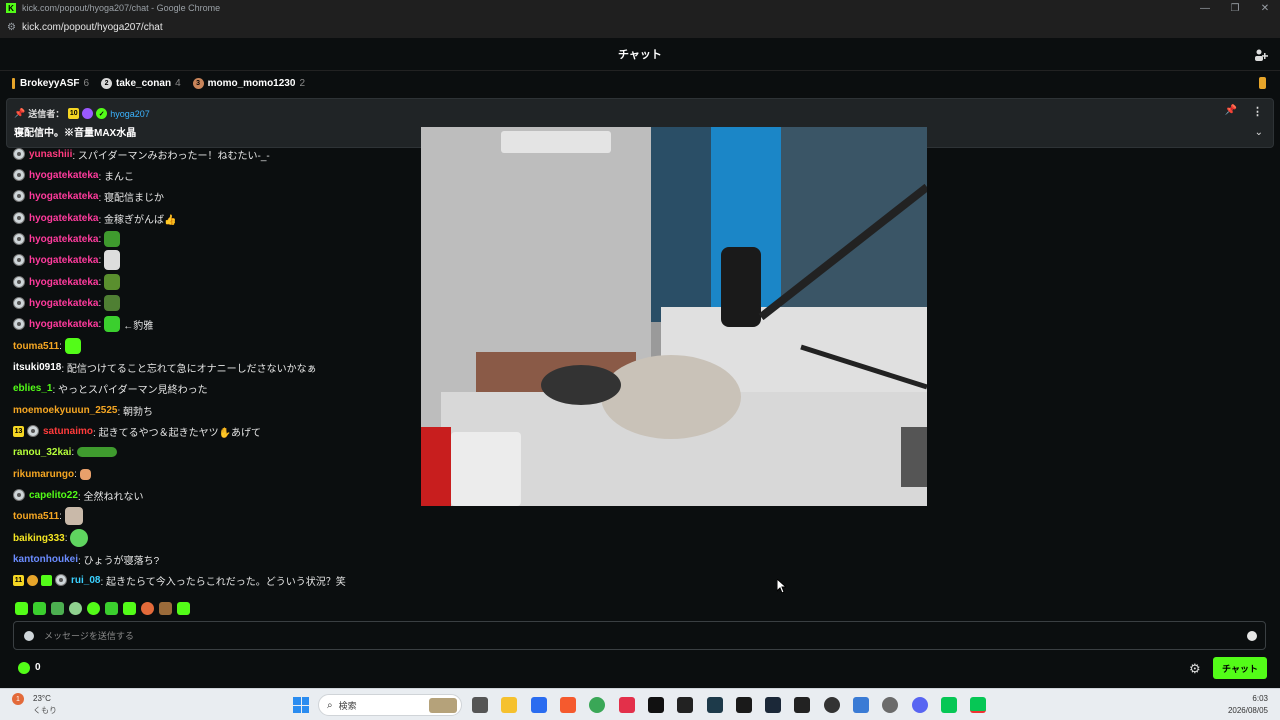 This screenshot has height=720, width=1280. Describe the element at coordinates (1205, 8) in the screenshot. I see `minimize-button: —` at that location.